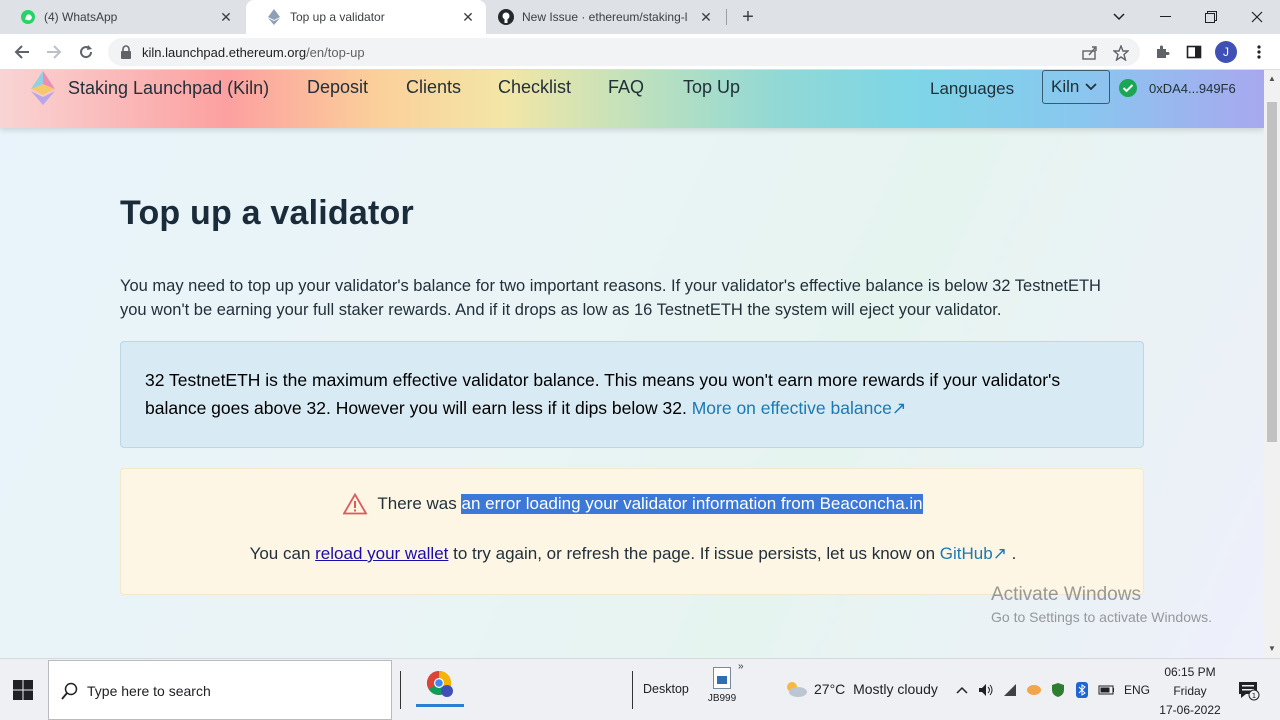  I want to click on image-file-icon, so click(722, 678).